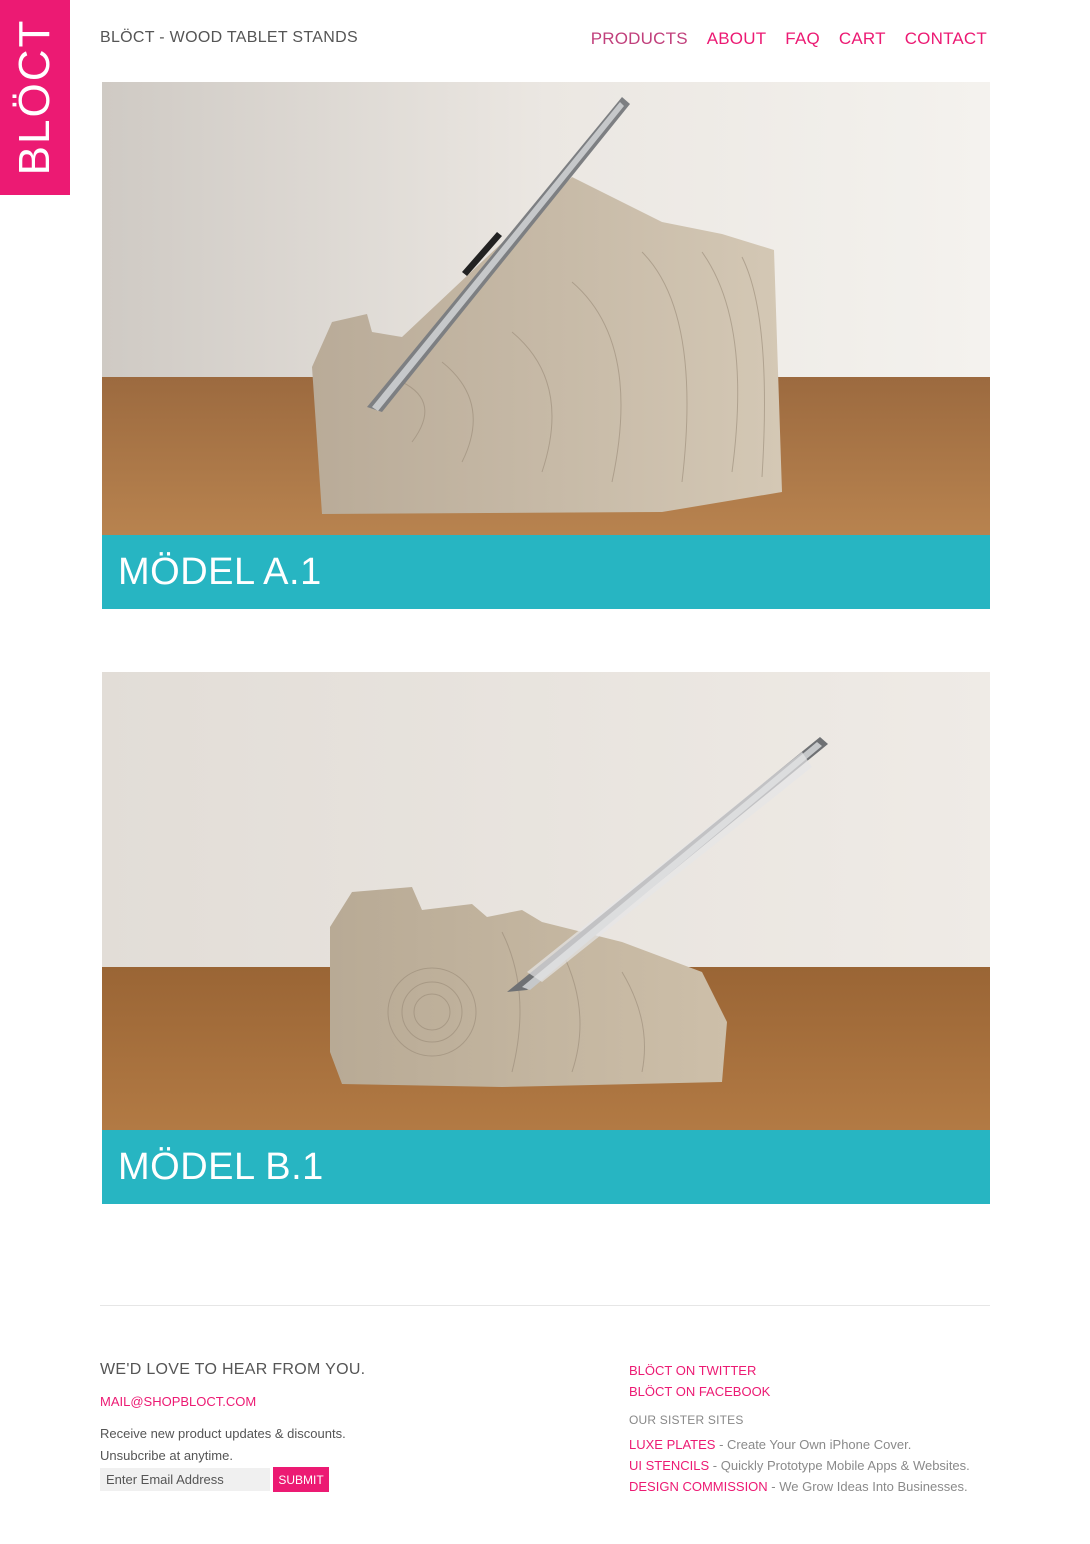 The height and width of the screenshot is (1544, 1090). I want to click on footer-email-link: MAIL@SHOPBLOCT.COM, so click(178, 1401).